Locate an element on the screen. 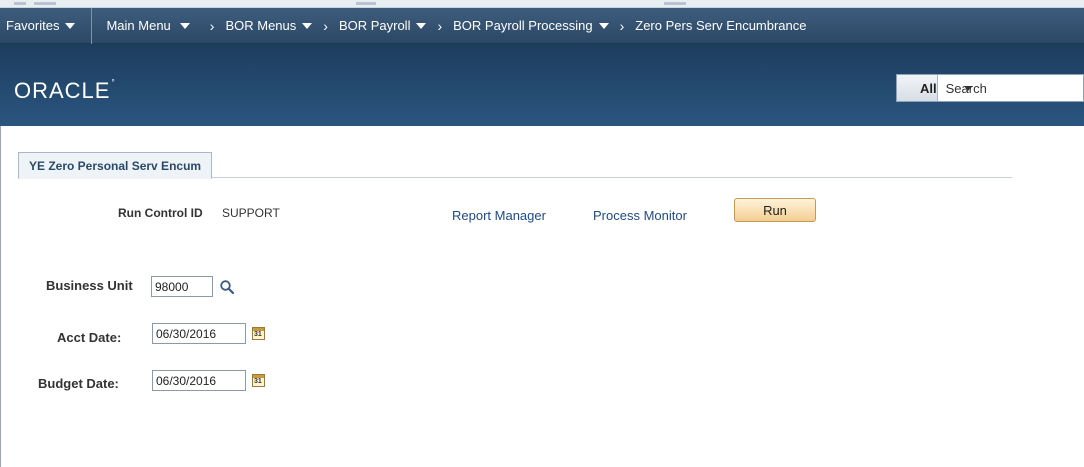 The height and width of the screenshot is (467, 1084). tab-ye-zero-personal-serv-encum: YE Zero Personal Serv Encum is located at coordinates (115, 165).